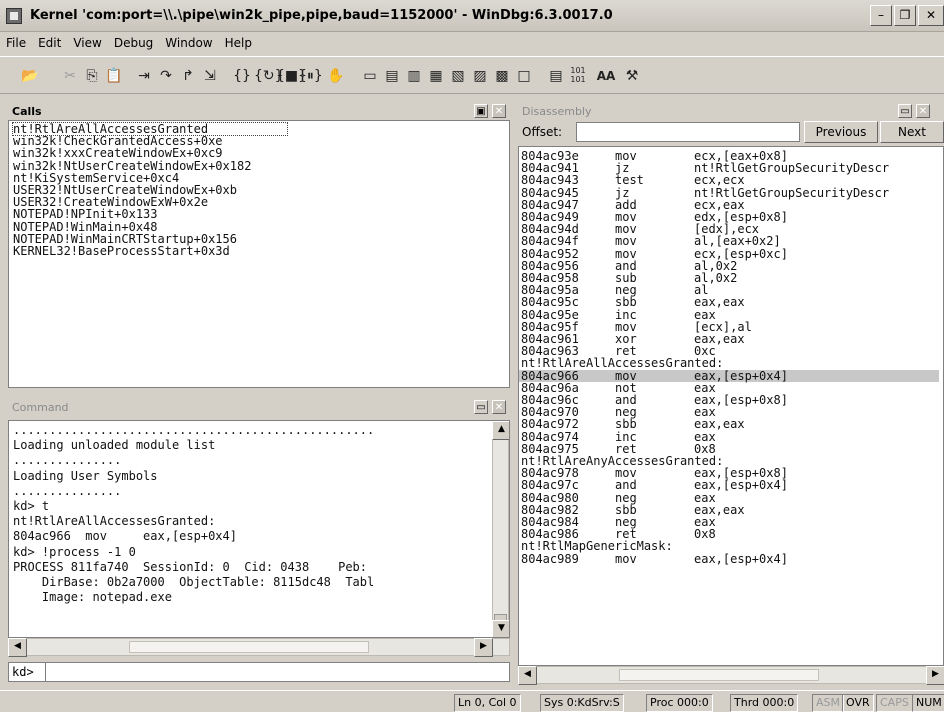 This screenshot has width=944, height=712. I want to click on disassembly-close-icon: ✕, so click(923, 111).